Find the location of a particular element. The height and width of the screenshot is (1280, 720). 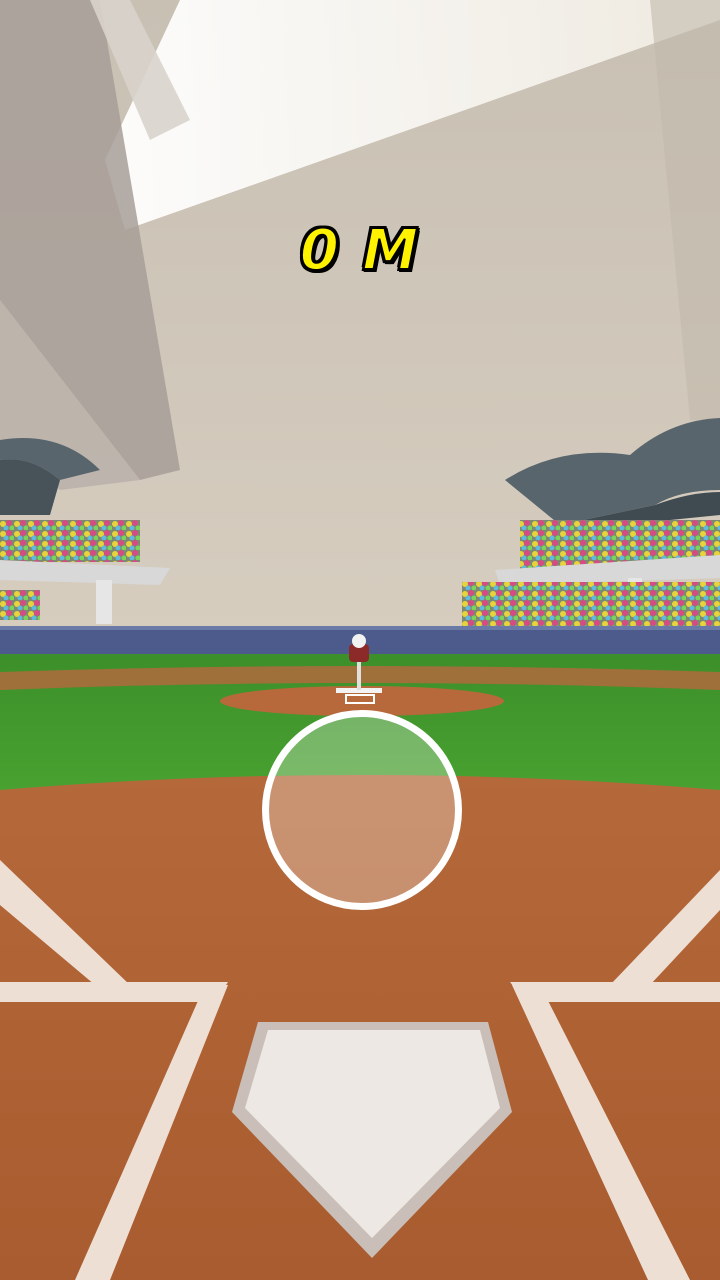

aim-ring is located at coordinates (362, 810).